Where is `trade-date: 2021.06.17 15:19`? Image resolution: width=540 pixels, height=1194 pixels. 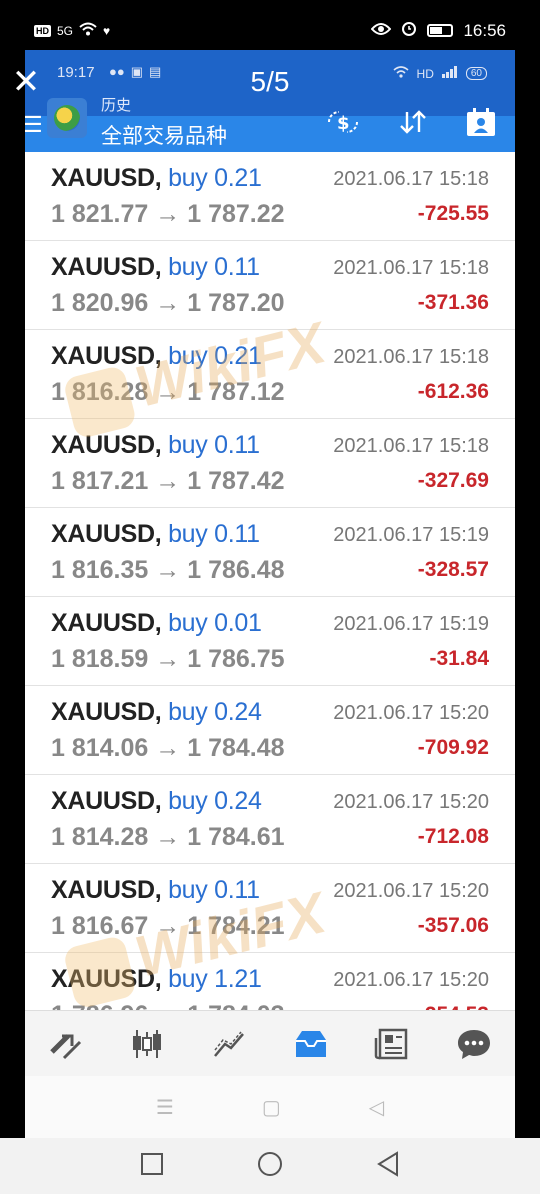 trade-date: 2021.06.17 15:19 is located at coordinates (411, 624).